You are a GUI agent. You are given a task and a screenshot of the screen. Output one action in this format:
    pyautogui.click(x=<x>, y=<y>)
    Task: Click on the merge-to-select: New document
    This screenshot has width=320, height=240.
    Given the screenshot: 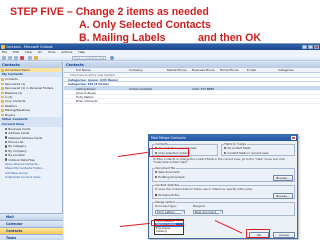 What is the action you would take?
    pyautogui.click(x=208, y=212)
    